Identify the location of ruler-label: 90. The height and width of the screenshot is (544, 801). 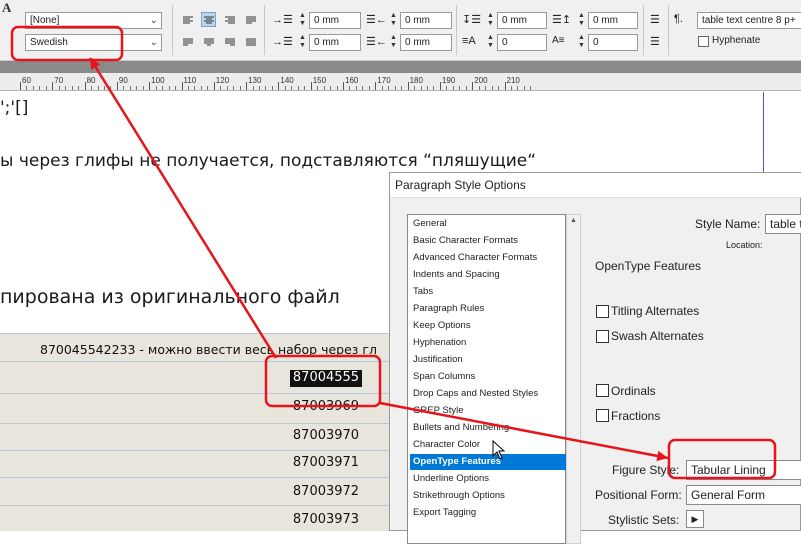
(123, 80).